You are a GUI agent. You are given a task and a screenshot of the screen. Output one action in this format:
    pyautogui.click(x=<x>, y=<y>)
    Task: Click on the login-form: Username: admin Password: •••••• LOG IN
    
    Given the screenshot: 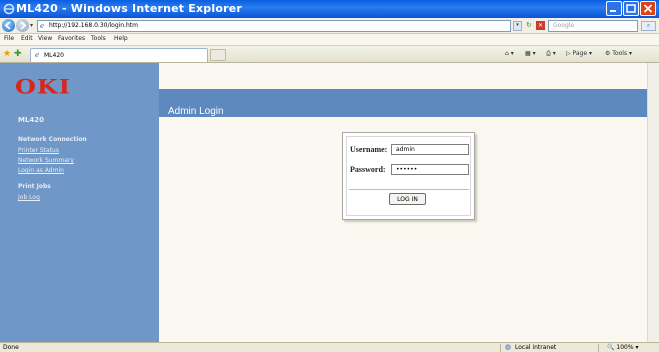 What is the action you would take?
    pyautogui.click(x=408, y=176)
    